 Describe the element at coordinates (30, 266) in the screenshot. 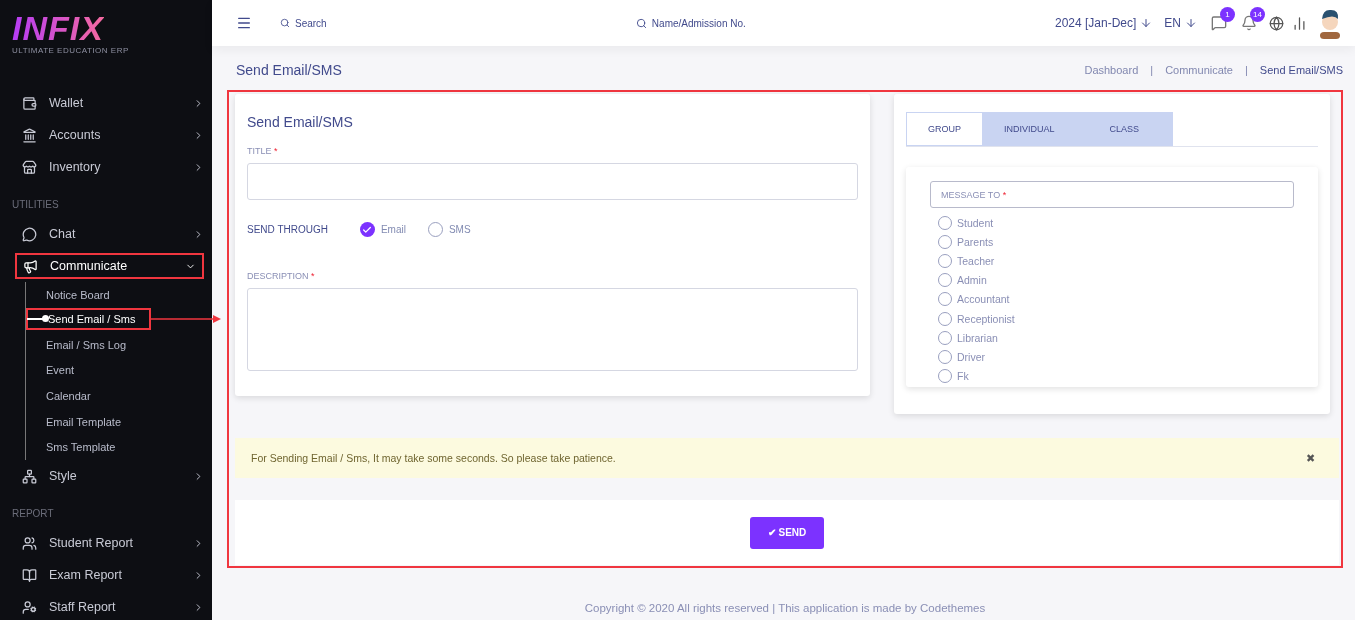

I see `megaphone-icon` at that location.